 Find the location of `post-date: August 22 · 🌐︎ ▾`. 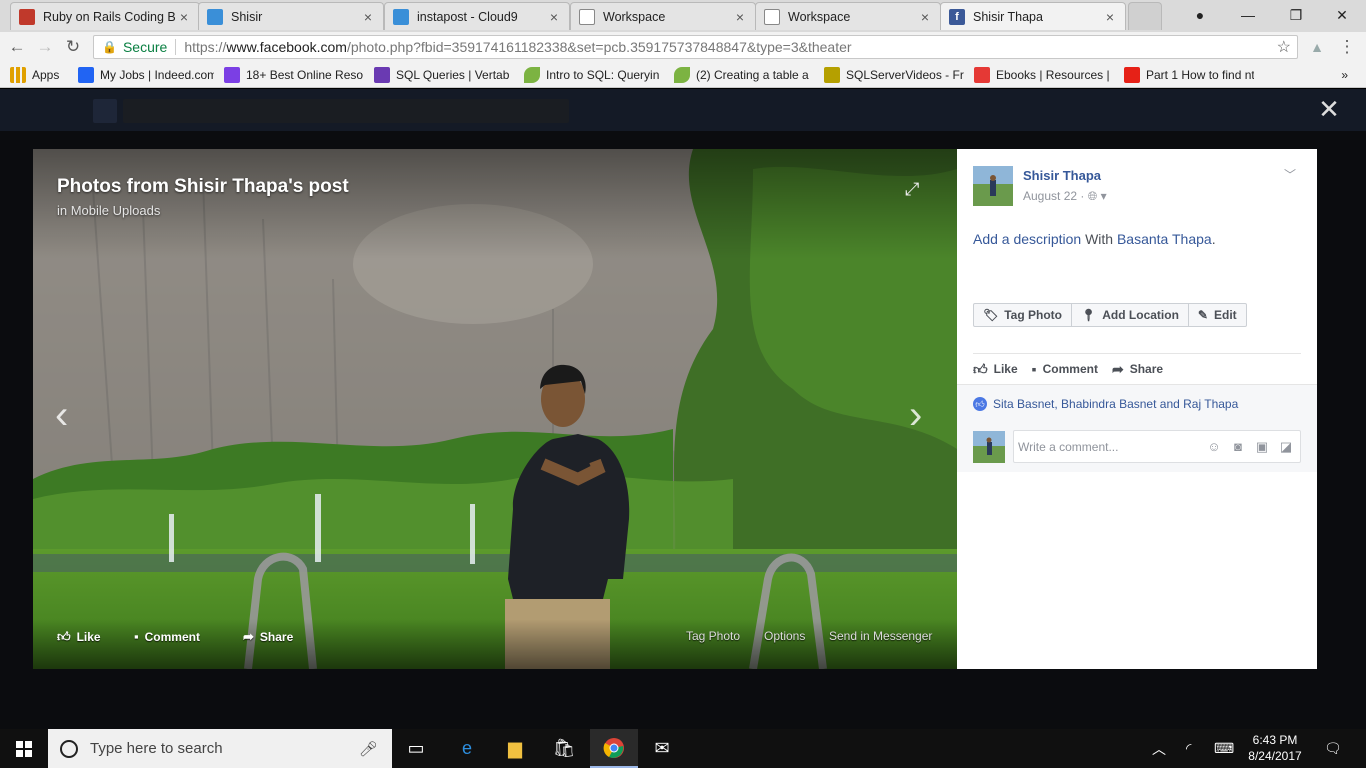

post-date: August 22 · 🌐︎ ▾ is located at coordinates (1065, 196).